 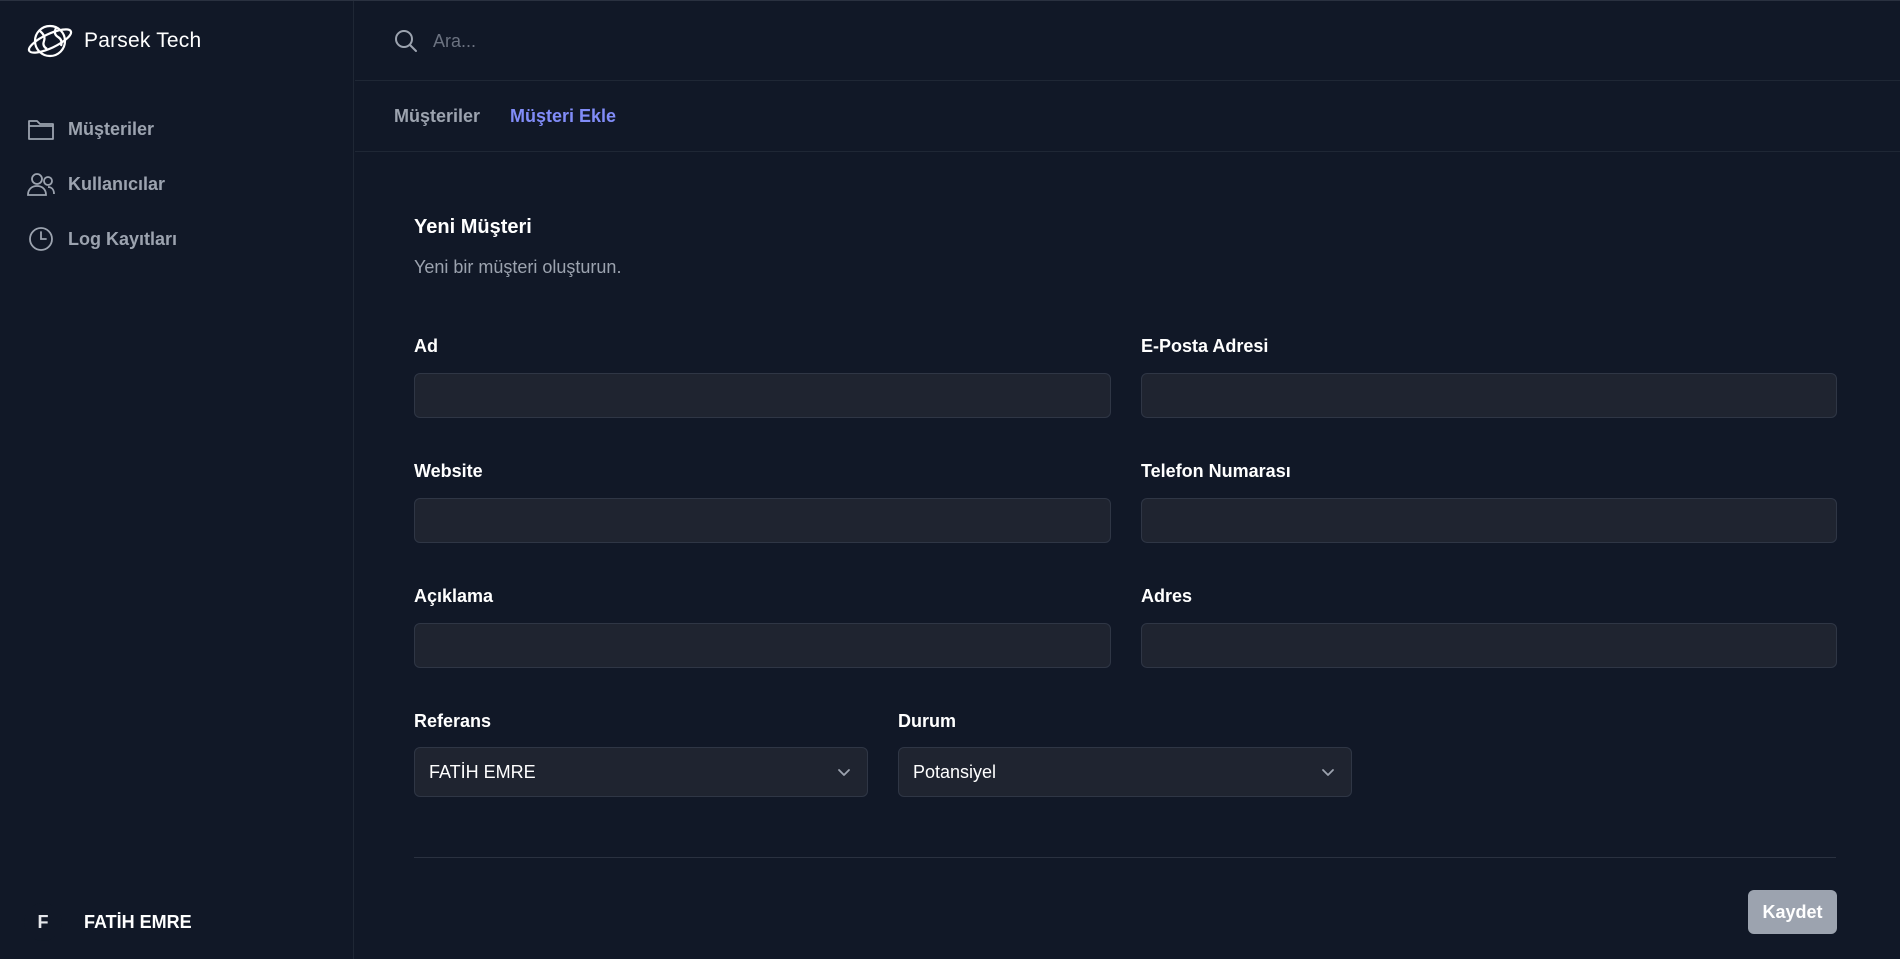 I want to click on folder-icon, so click(x=41, y=129).